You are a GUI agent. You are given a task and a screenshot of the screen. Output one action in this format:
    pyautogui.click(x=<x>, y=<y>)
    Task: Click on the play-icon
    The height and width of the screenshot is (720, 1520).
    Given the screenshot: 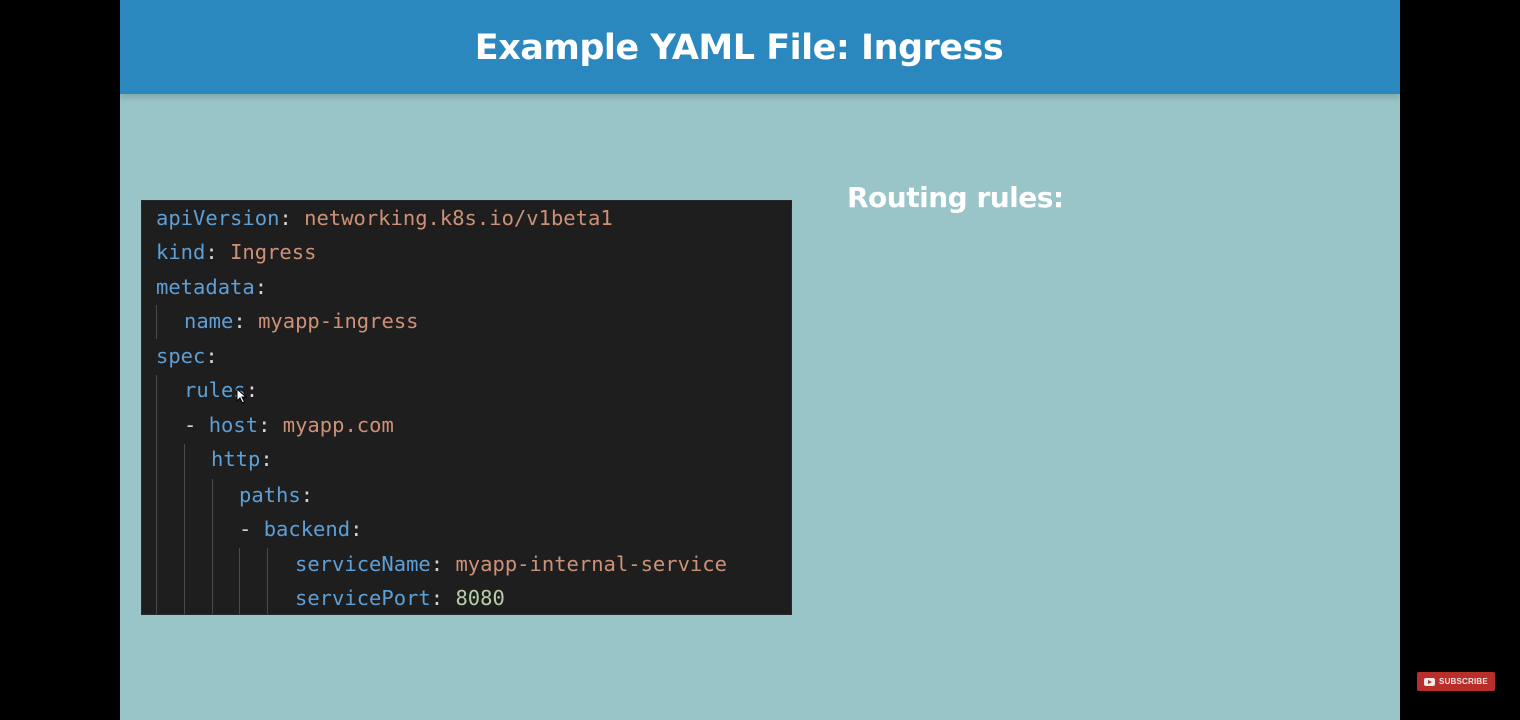 What is the action you would take?
    pyautogui.click(x=1430, y=681)
    